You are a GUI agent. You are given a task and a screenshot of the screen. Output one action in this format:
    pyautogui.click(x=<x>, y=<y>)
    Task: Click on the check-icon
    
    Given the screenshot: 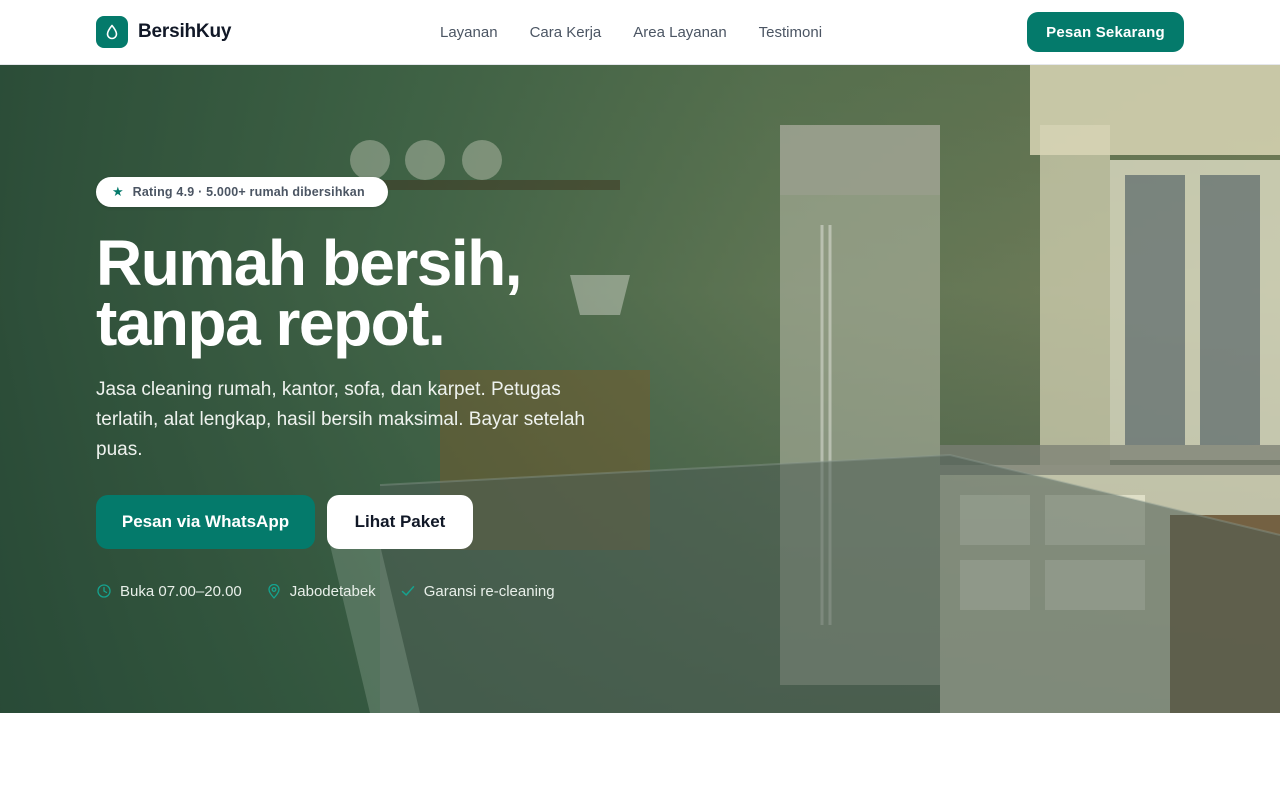 What is the action you would take?
    pyautogui.click(x=408, y=591)
    